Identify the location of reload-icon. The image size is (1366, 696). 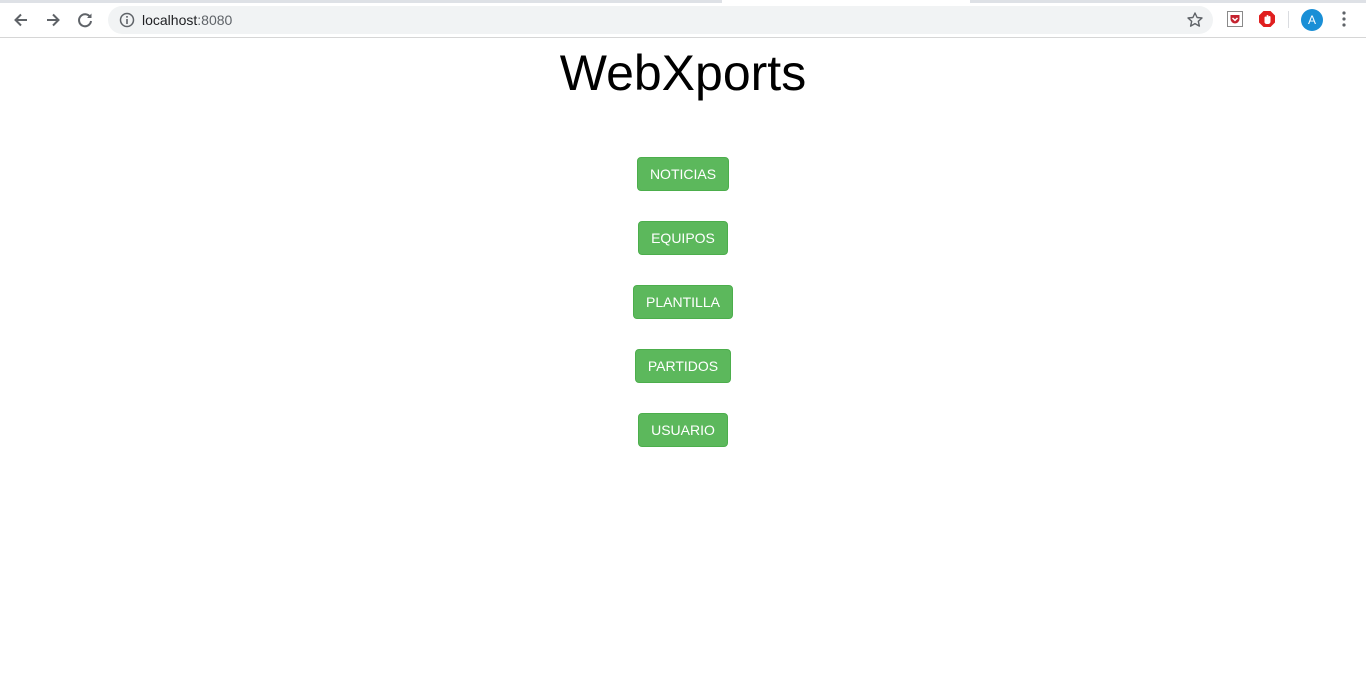
(85, 20).